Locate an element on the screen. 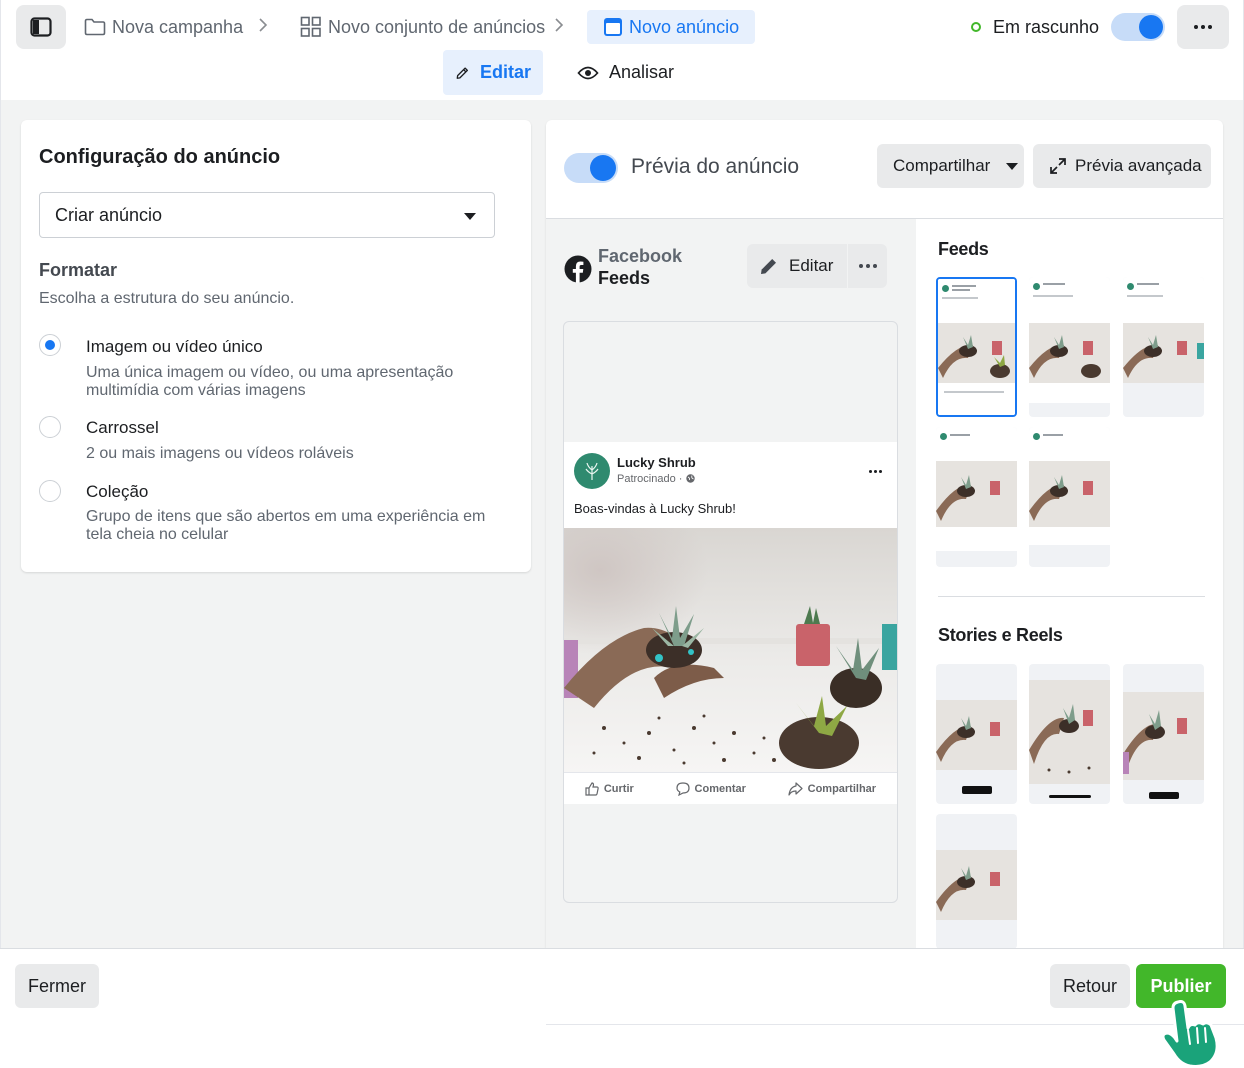 This screenshot has height=1068, width=1244. placement-position: Feeds is located at coordinates (624, 278).